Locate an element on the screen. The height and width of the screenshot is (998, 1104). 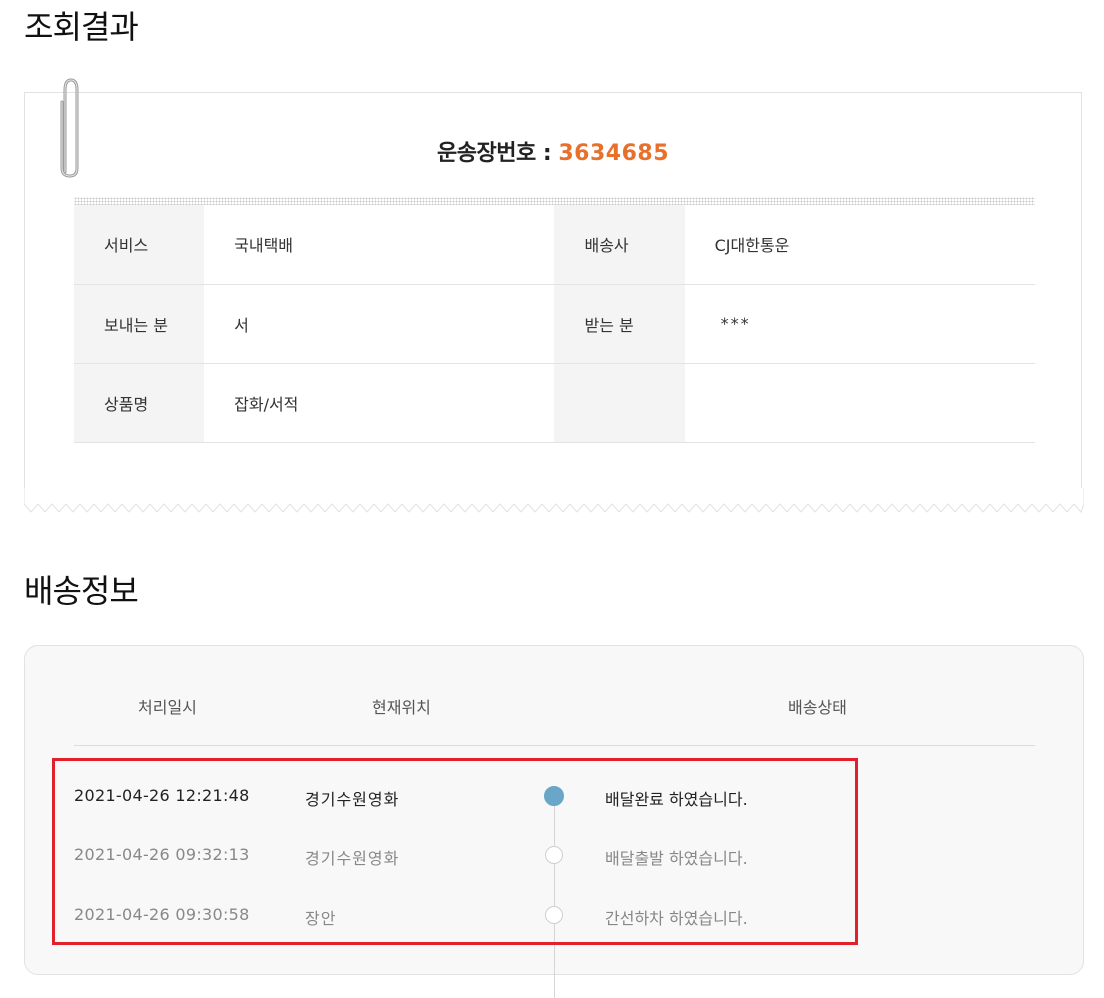
timeline-row: 2021-04-26 09:32:13 경기수원영화 배달출발 하였습니다. is located at coordinates (555, 855).